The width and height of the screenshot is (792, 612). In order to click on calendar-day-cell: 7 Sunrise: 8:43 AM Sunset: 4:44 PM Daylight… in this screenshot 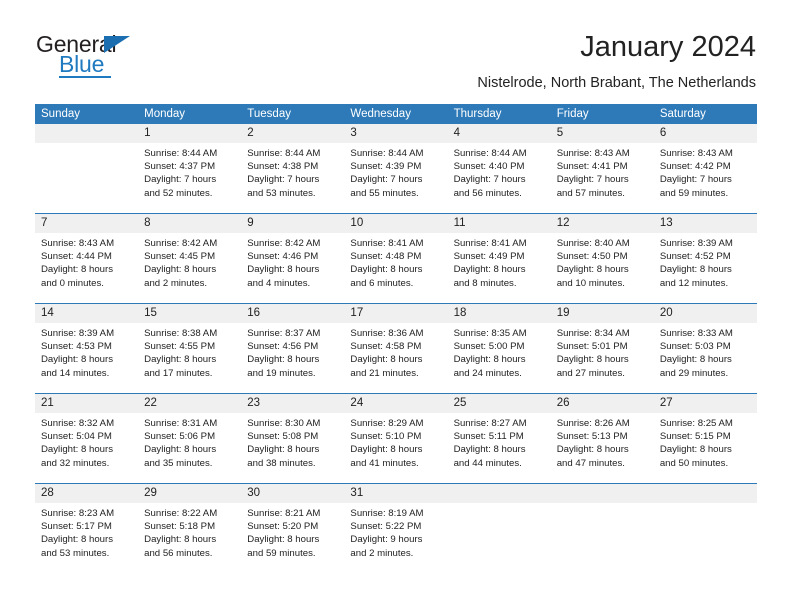, I will do `click(87, 258)`.